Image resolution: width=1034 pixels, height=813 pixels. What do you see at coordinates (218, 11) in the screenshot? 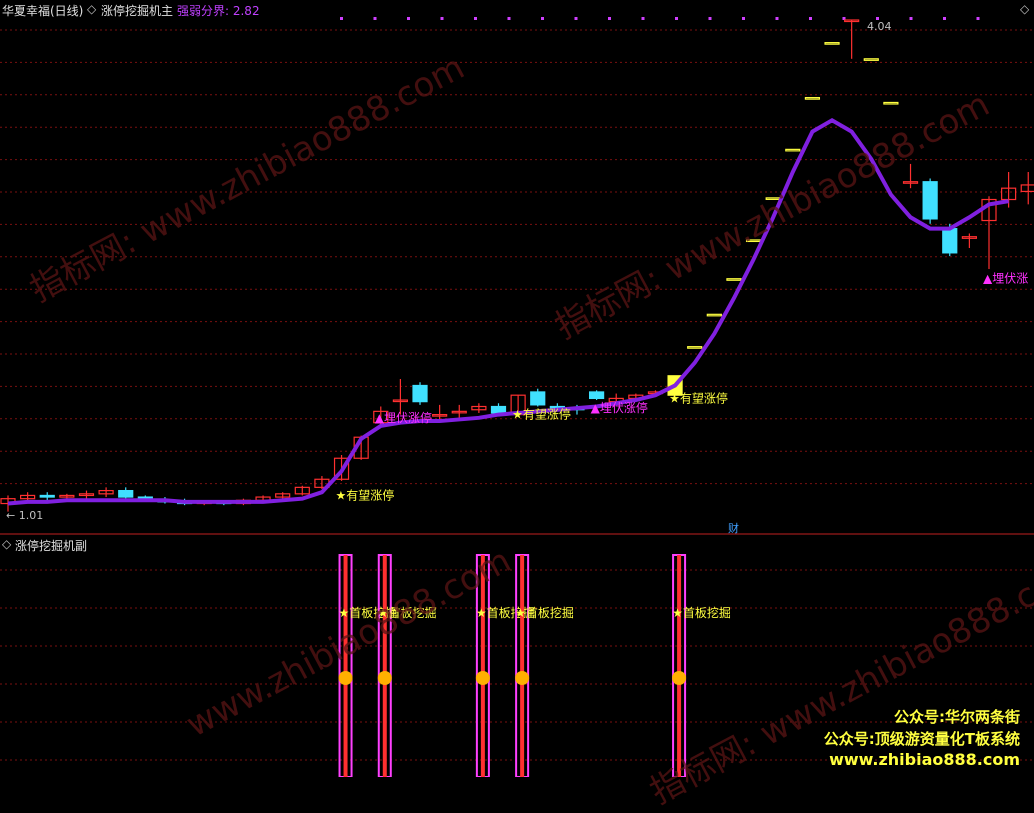
I see `strength-label: 强弱分界: 2.82` at bounding box center [218, 11].